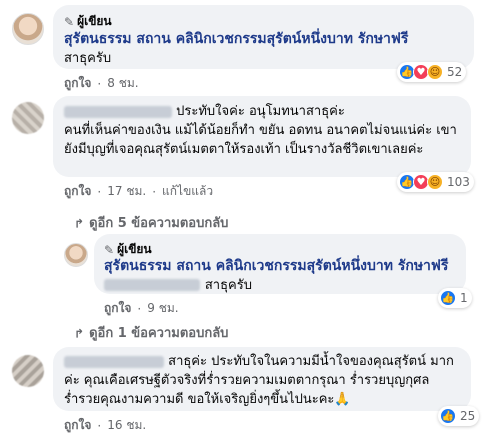  Describe the element at coordinates (159, 223) in the screenshot. I see `view-more-replies-label: ดูอีก 5 ข้อความตอบกลับ` at that location.